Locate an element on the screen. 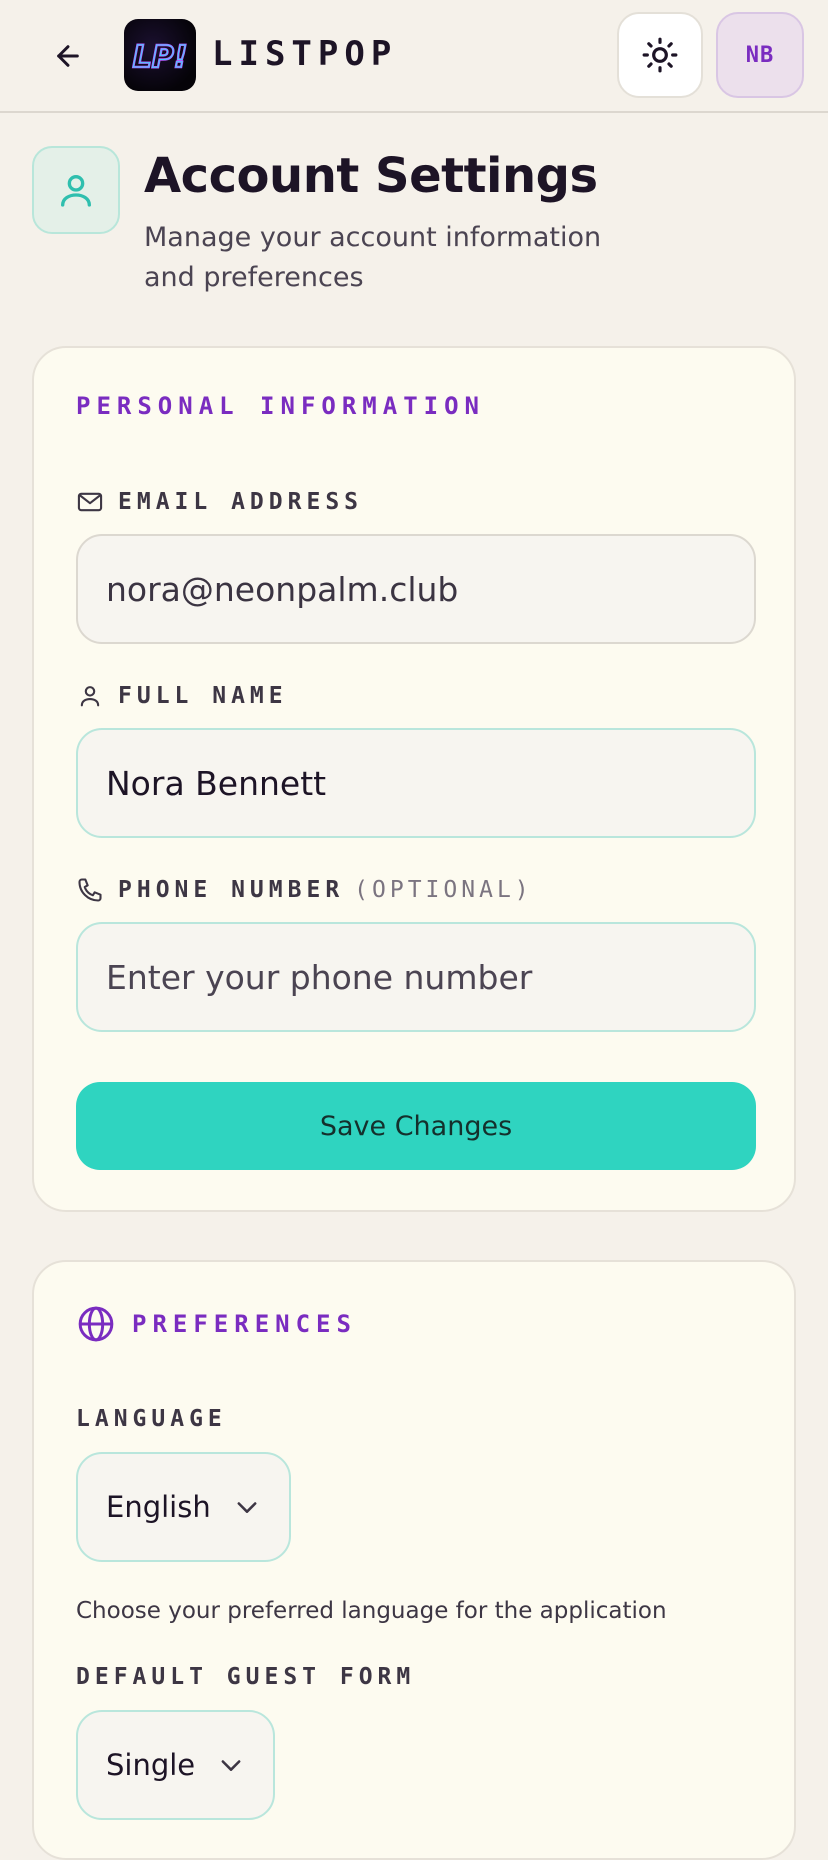 This screenshot has width=828, height=1860. back-button is located at coordinates (68, 56).